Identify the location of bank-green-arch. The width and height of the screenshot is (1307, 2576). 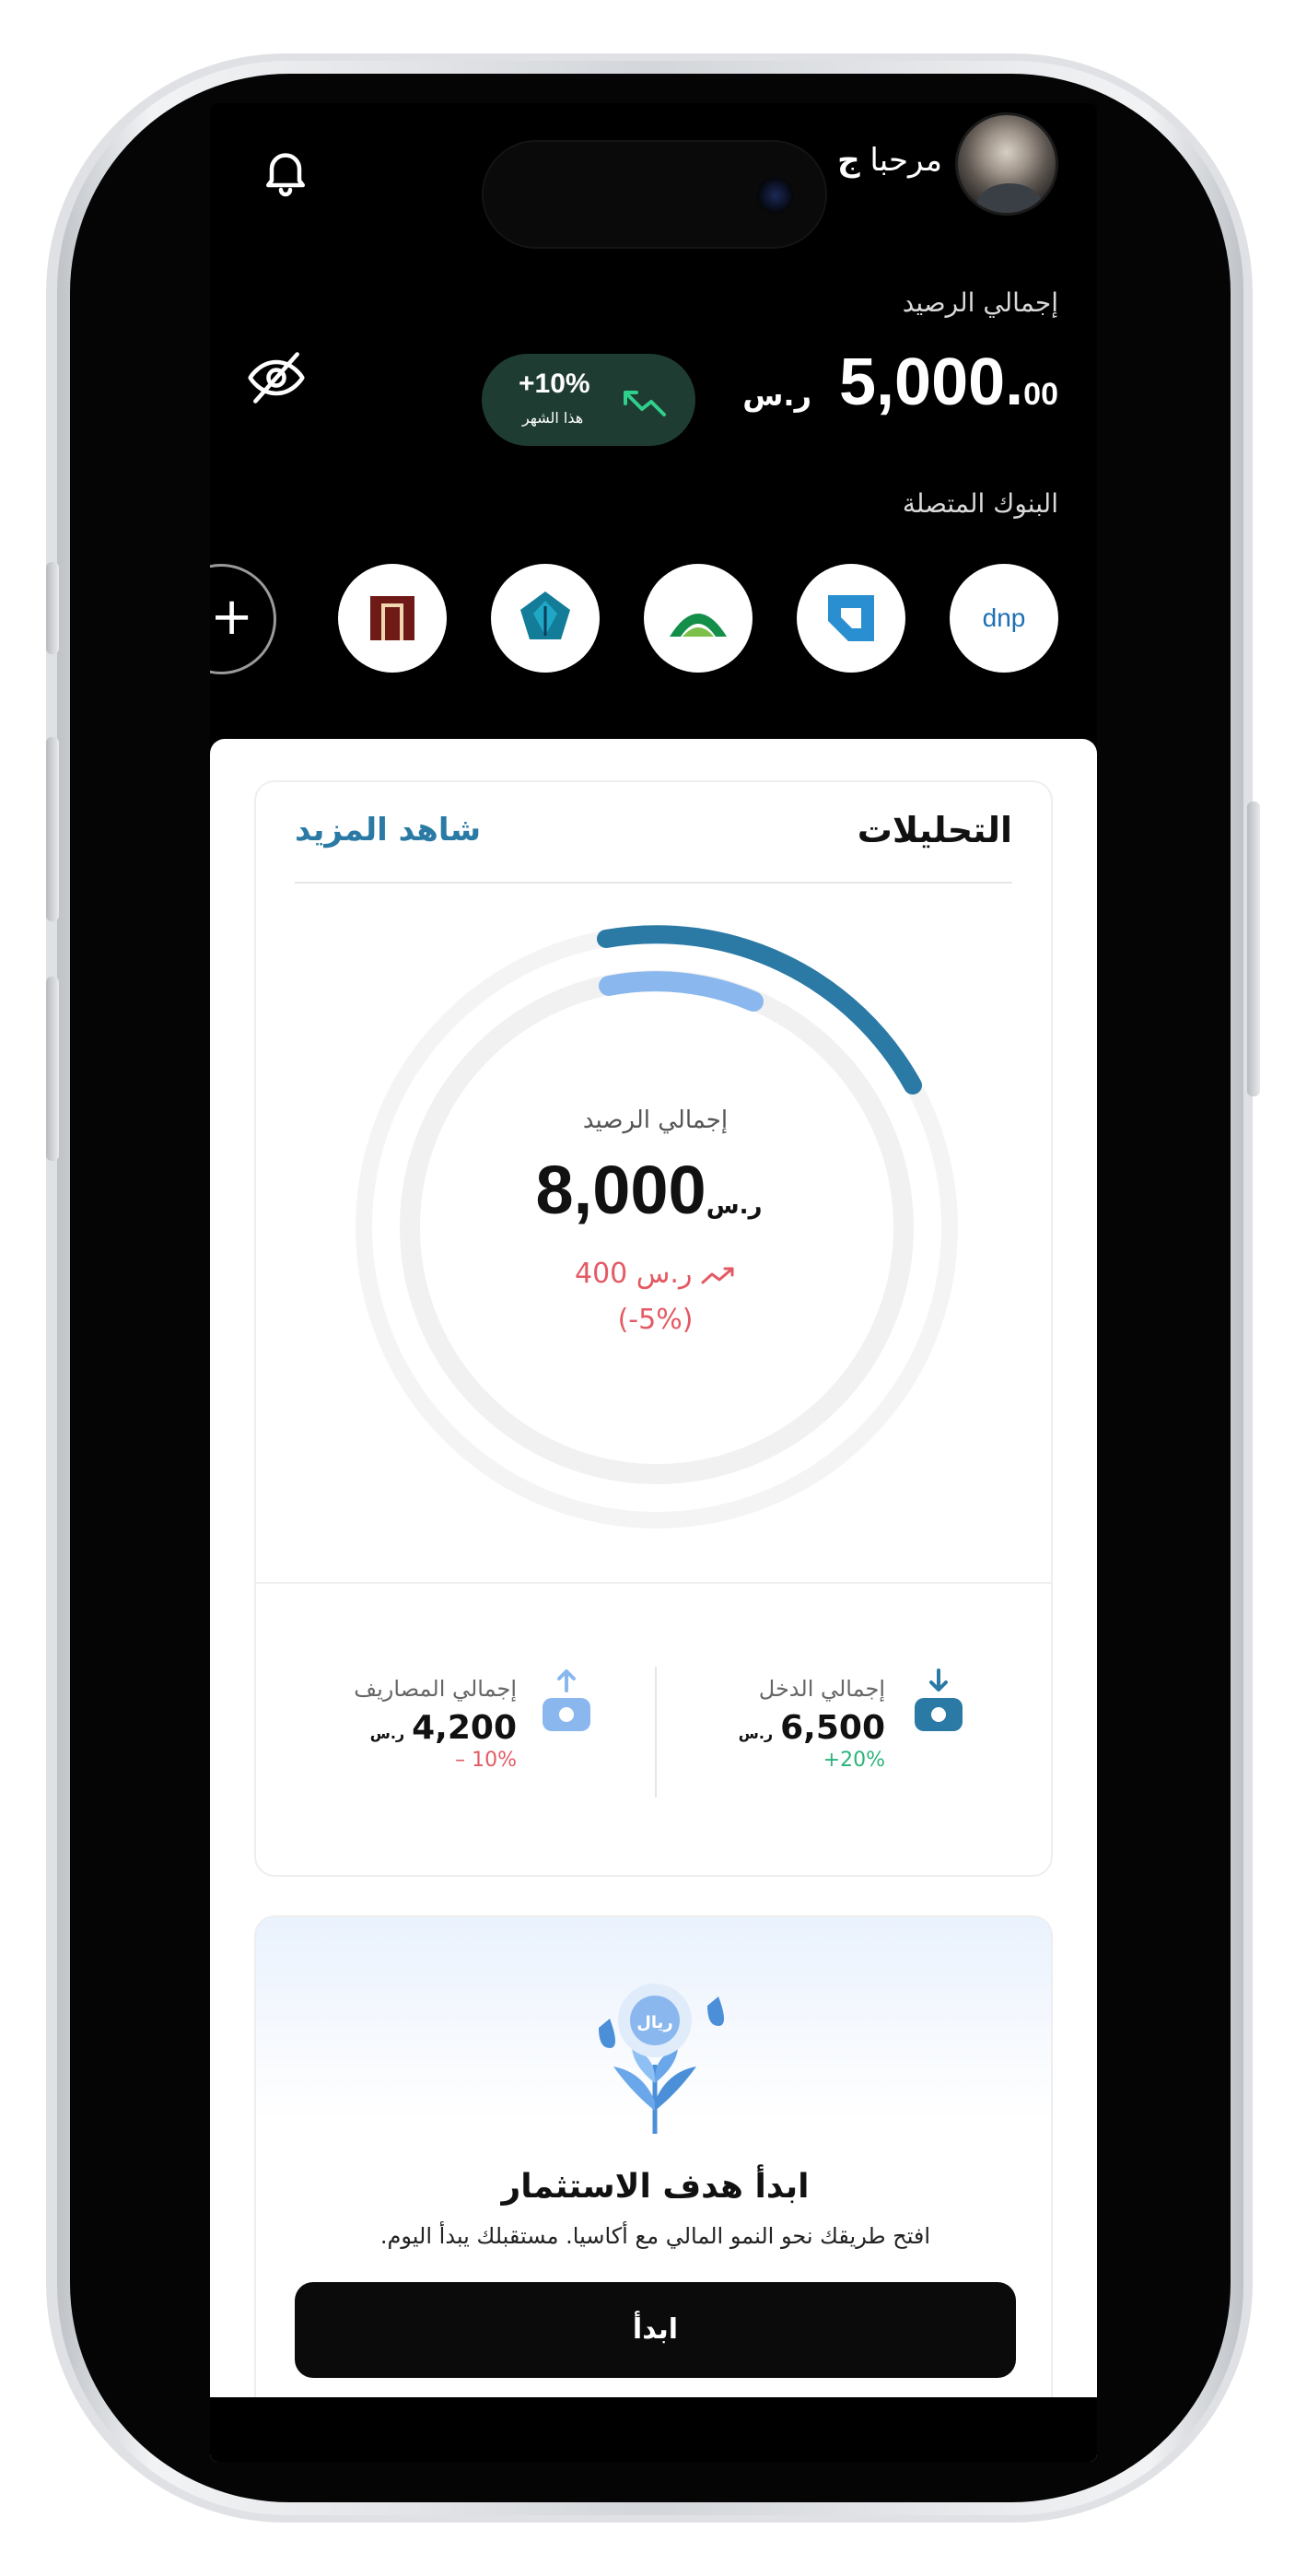
(699, 618).